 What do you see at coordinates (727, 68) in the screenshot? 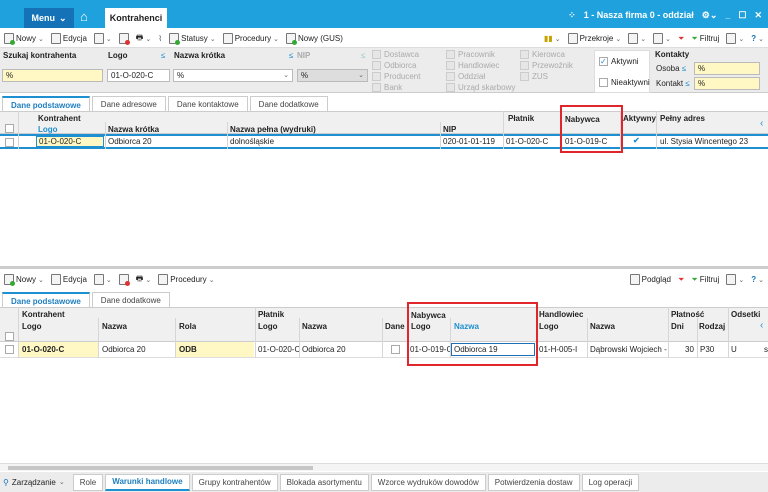
I see `osoba-input: %` at bounding box center [727, 68].